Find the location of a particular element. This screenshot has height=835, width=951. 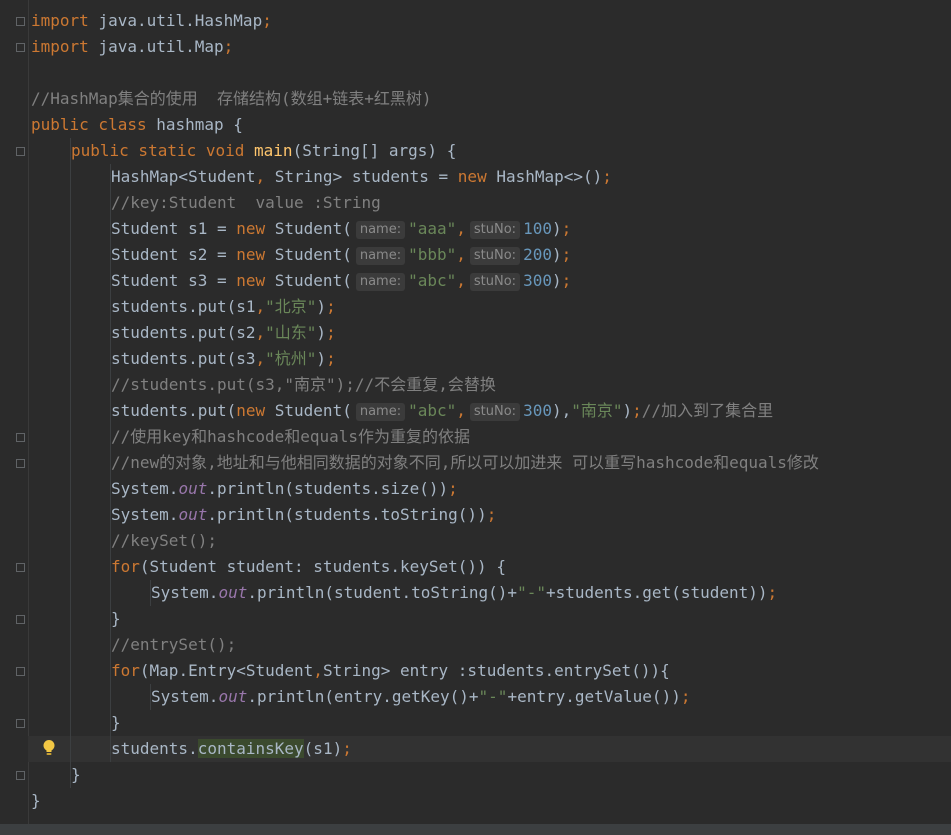

code-token: import is located at coordinates (65, 20).